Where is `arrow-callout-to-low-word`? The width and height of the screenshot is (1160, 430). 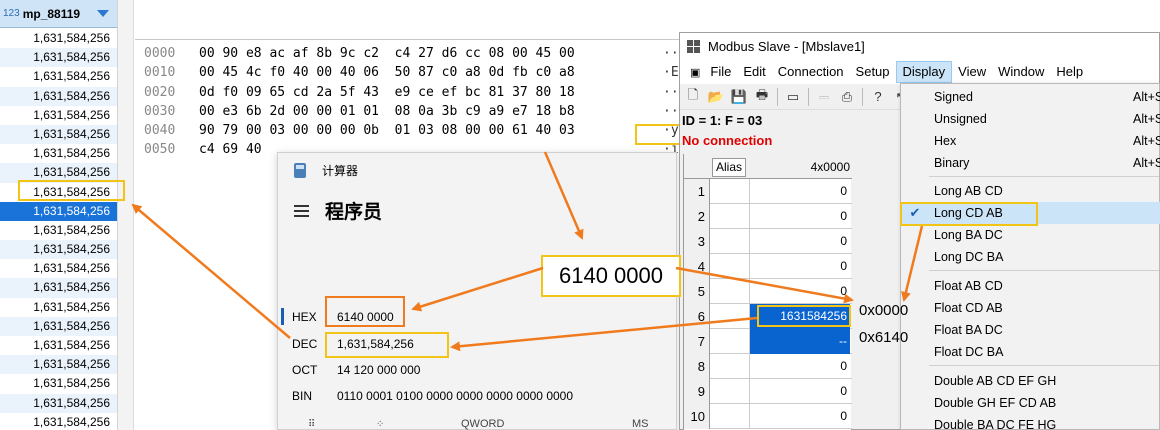 arrow-callout-to-low-word is located at coordinates (764, 285).